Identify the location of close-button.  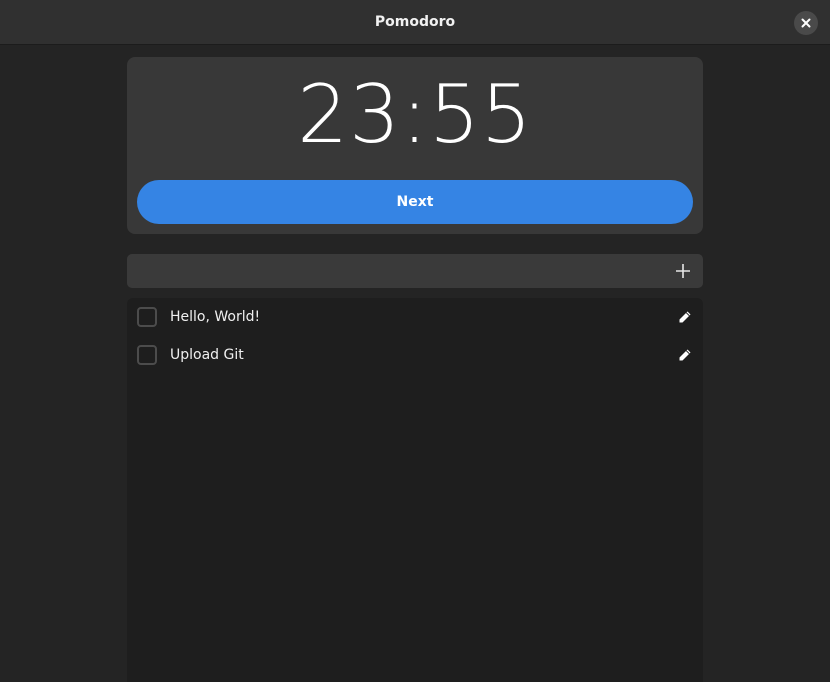
(806, 23).